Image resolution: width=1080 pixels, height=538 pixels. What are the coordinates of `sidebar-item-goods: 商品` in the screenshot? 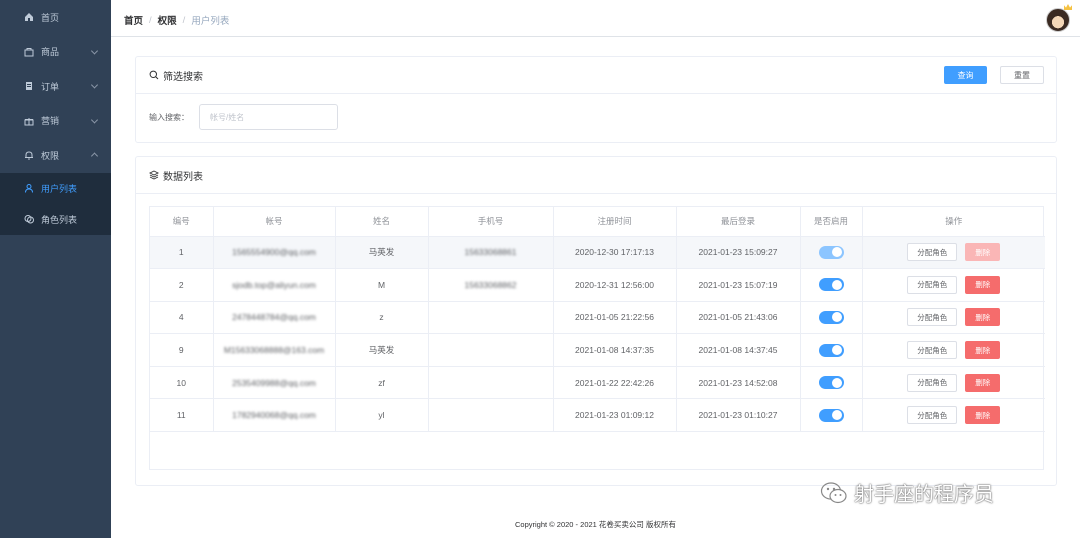 It's located at (55, 52).